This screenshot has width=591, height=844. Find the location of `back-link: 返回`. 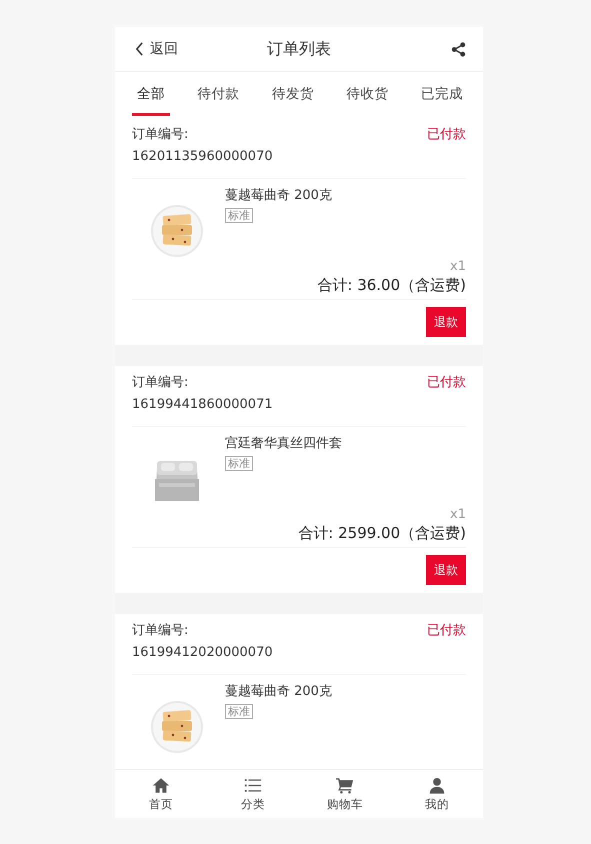

back-link: 返回 is located at coordinates (156, 49).